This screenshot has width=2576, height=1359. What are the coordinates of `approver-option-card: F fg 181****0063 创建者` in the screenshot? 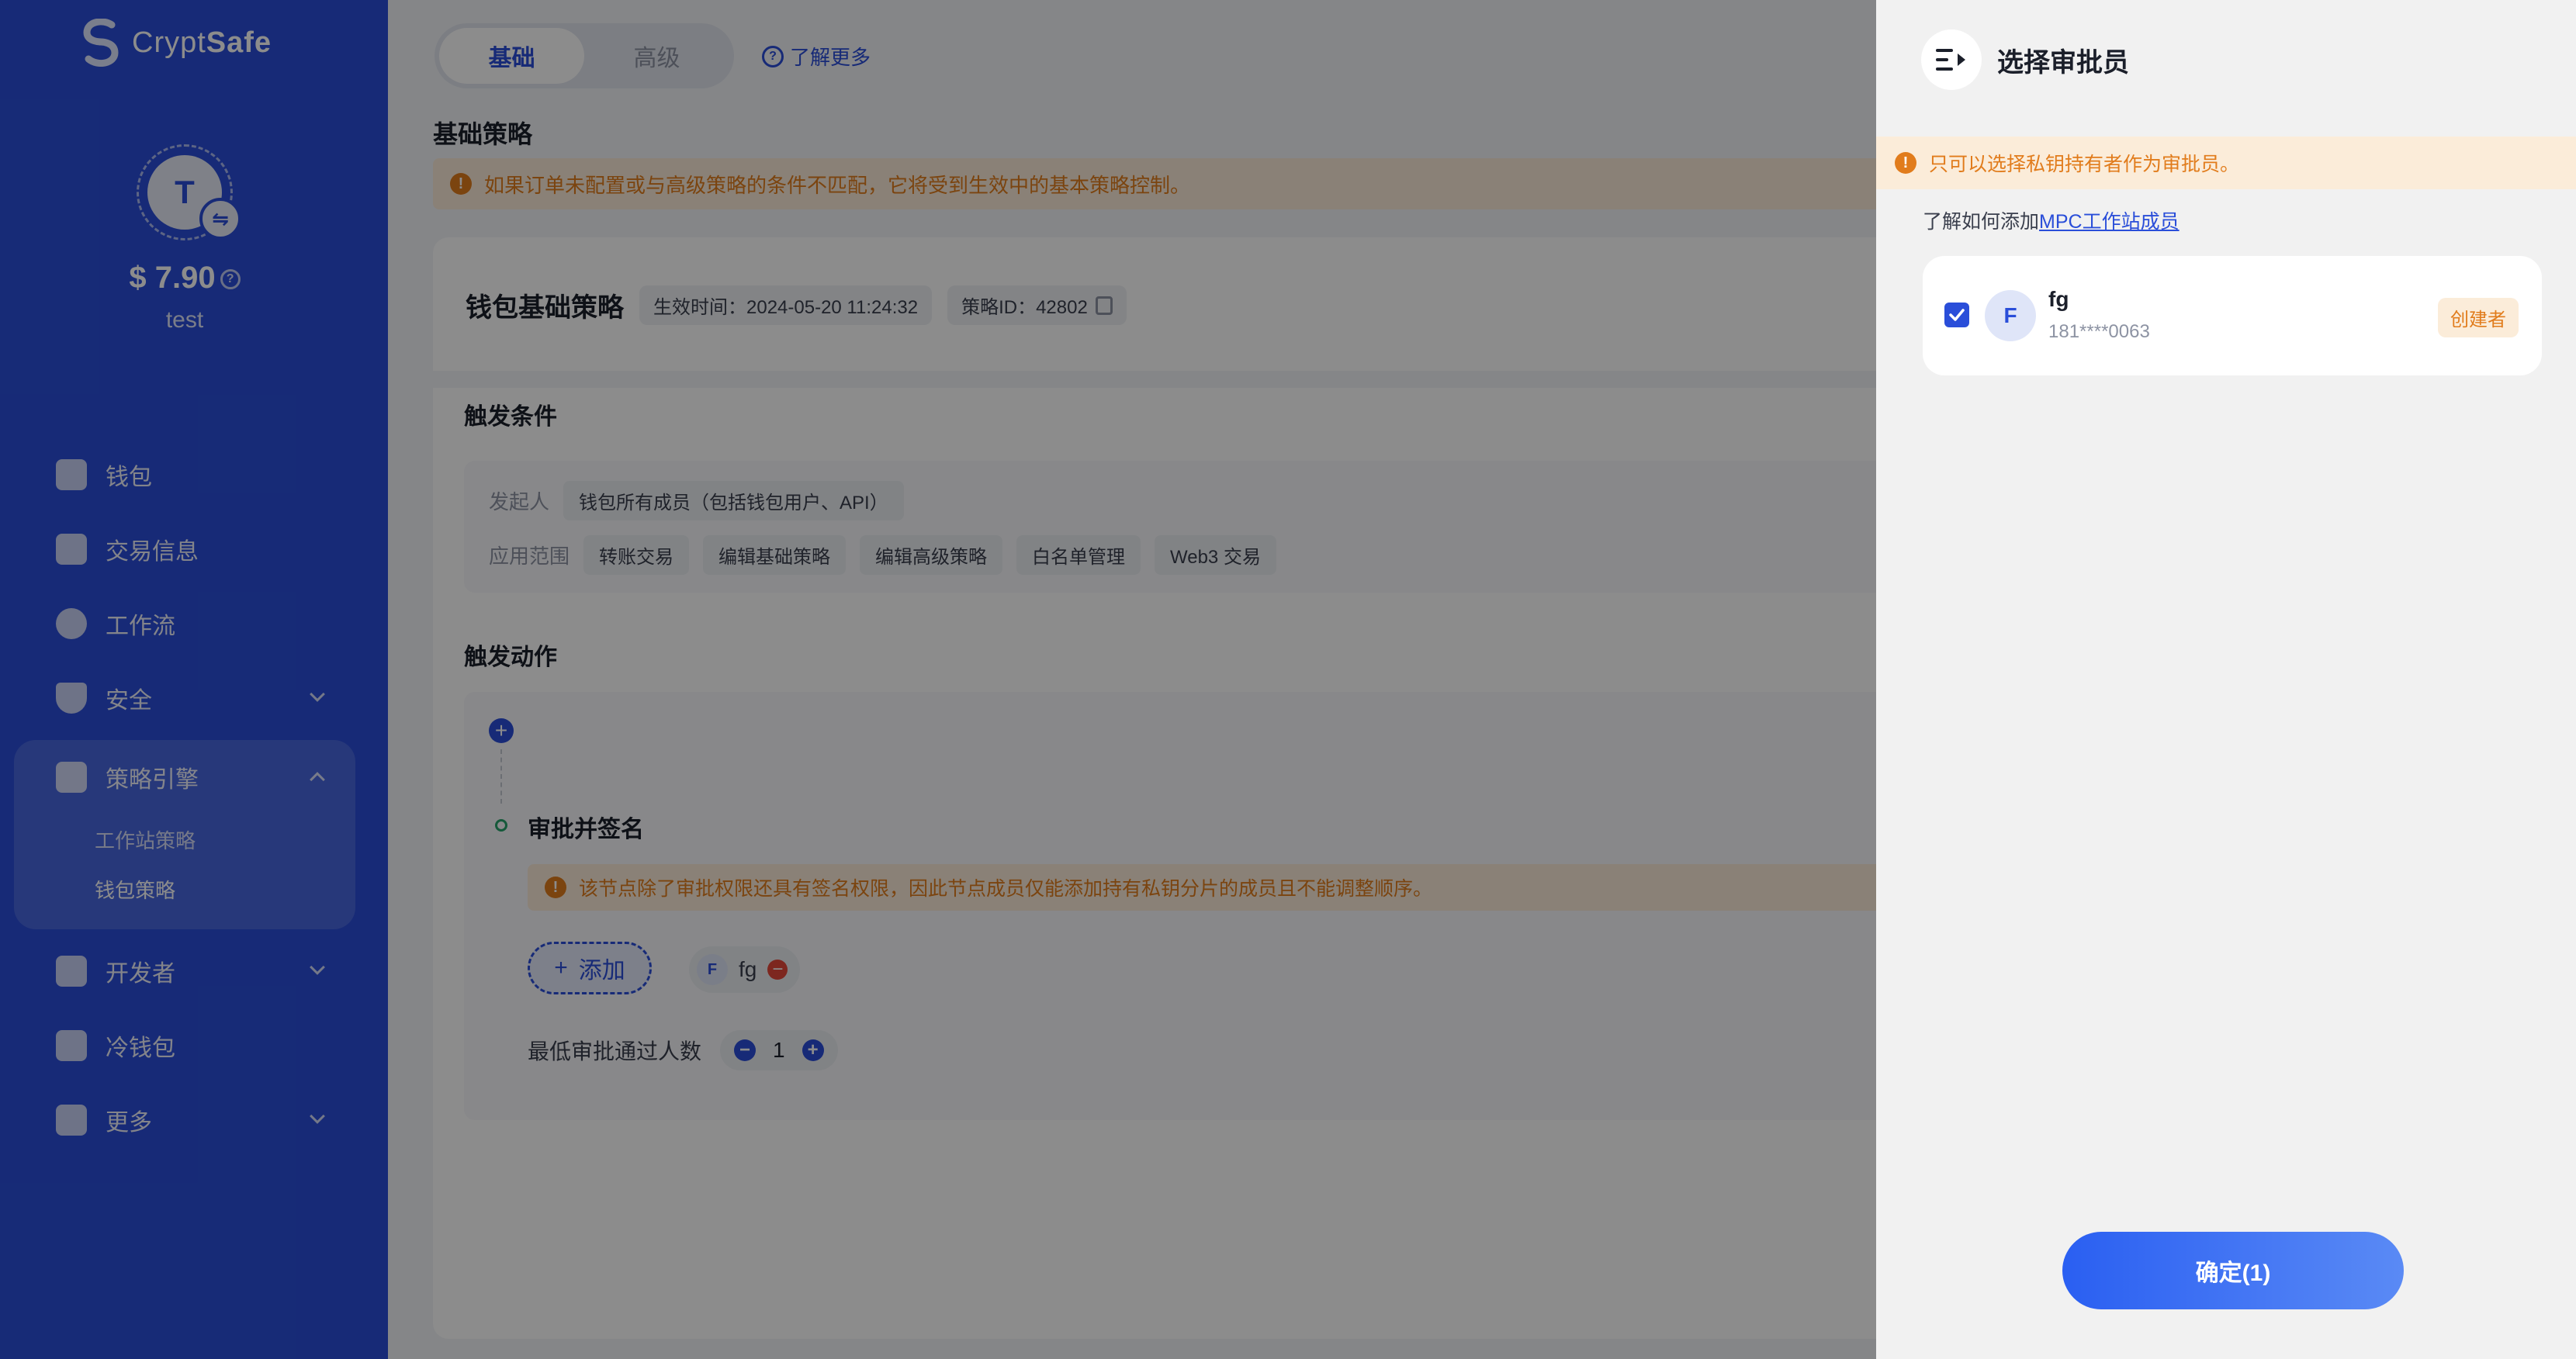 It's located at (2232, 315).